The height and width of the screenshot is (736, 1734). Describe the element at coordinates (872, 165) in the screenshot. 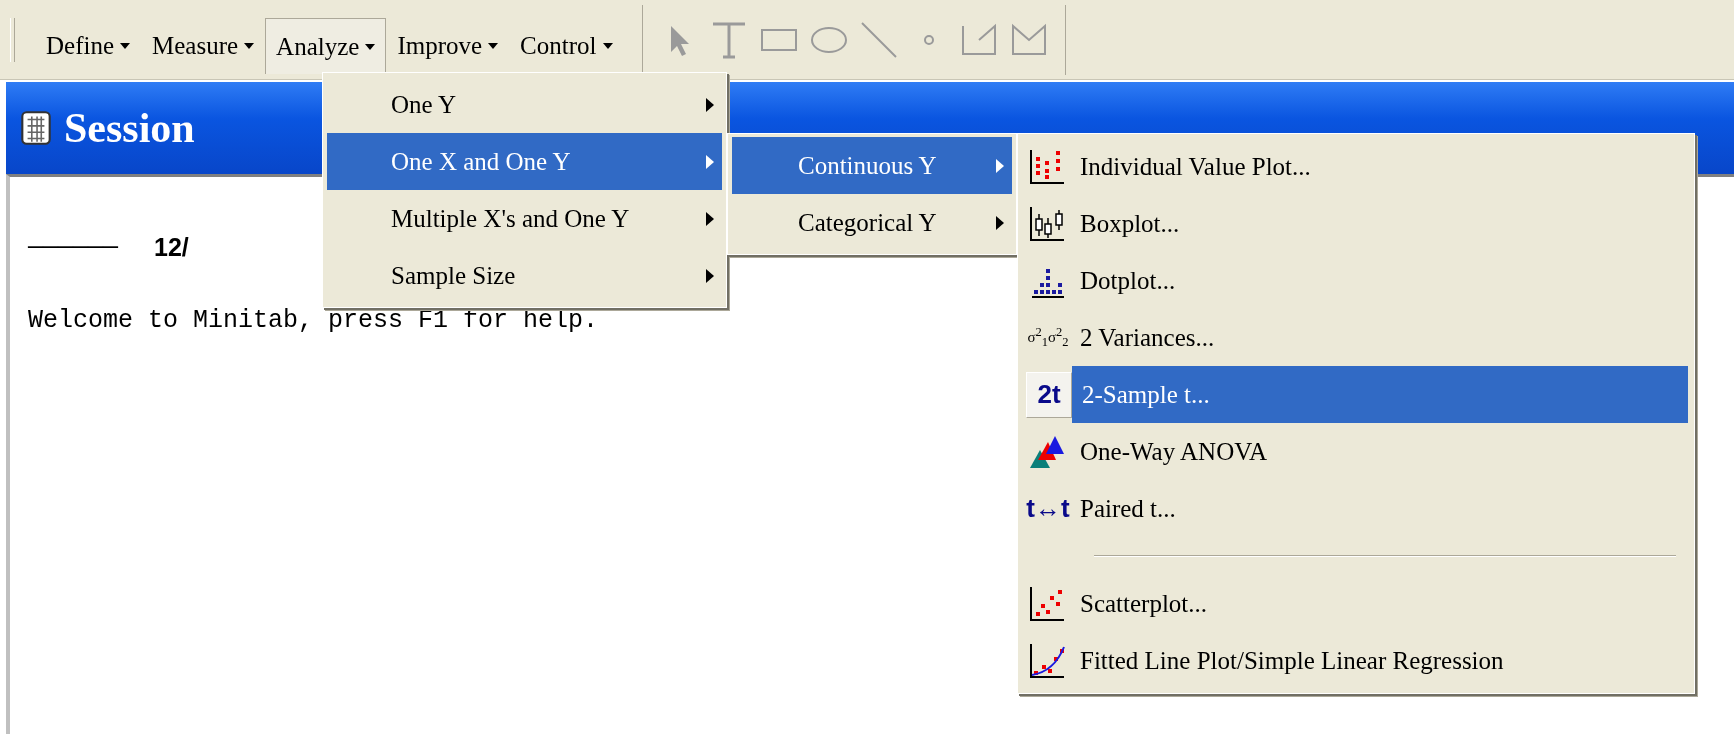

I see `menu-item: Continuous Y` at that location.